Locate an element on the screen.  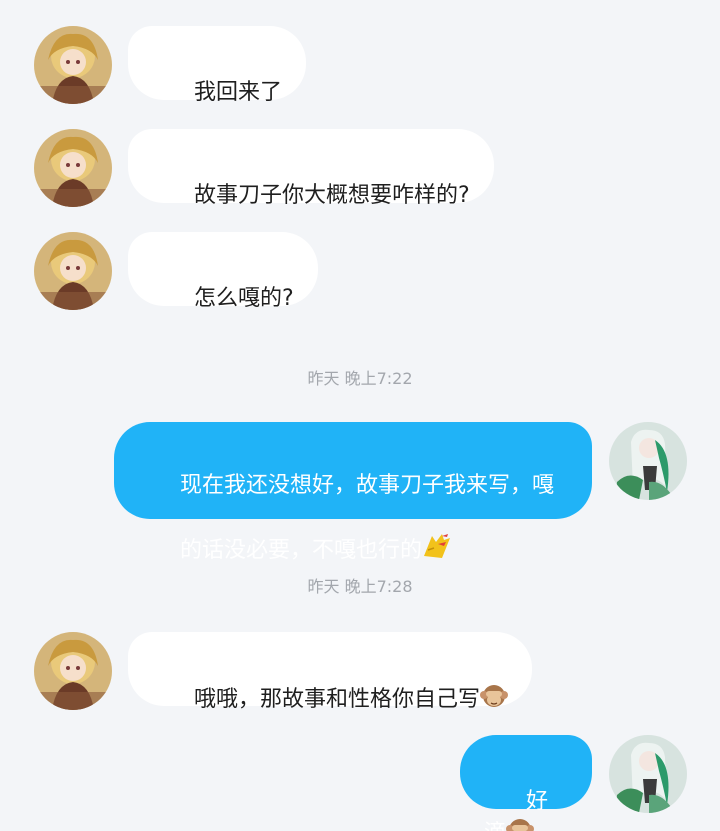
timestamp: 昨天 晚上7:22 is located at coordinates (360, 378).